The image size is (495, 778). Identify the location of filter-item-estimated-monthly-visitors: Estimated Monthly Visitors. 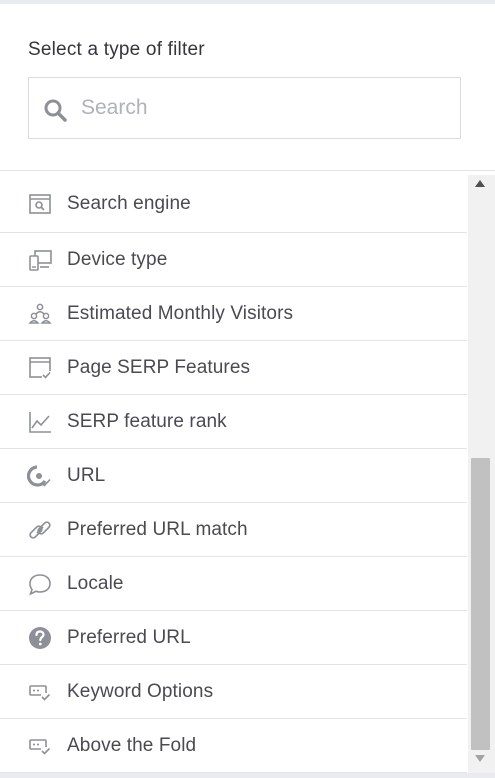
(233, 314).